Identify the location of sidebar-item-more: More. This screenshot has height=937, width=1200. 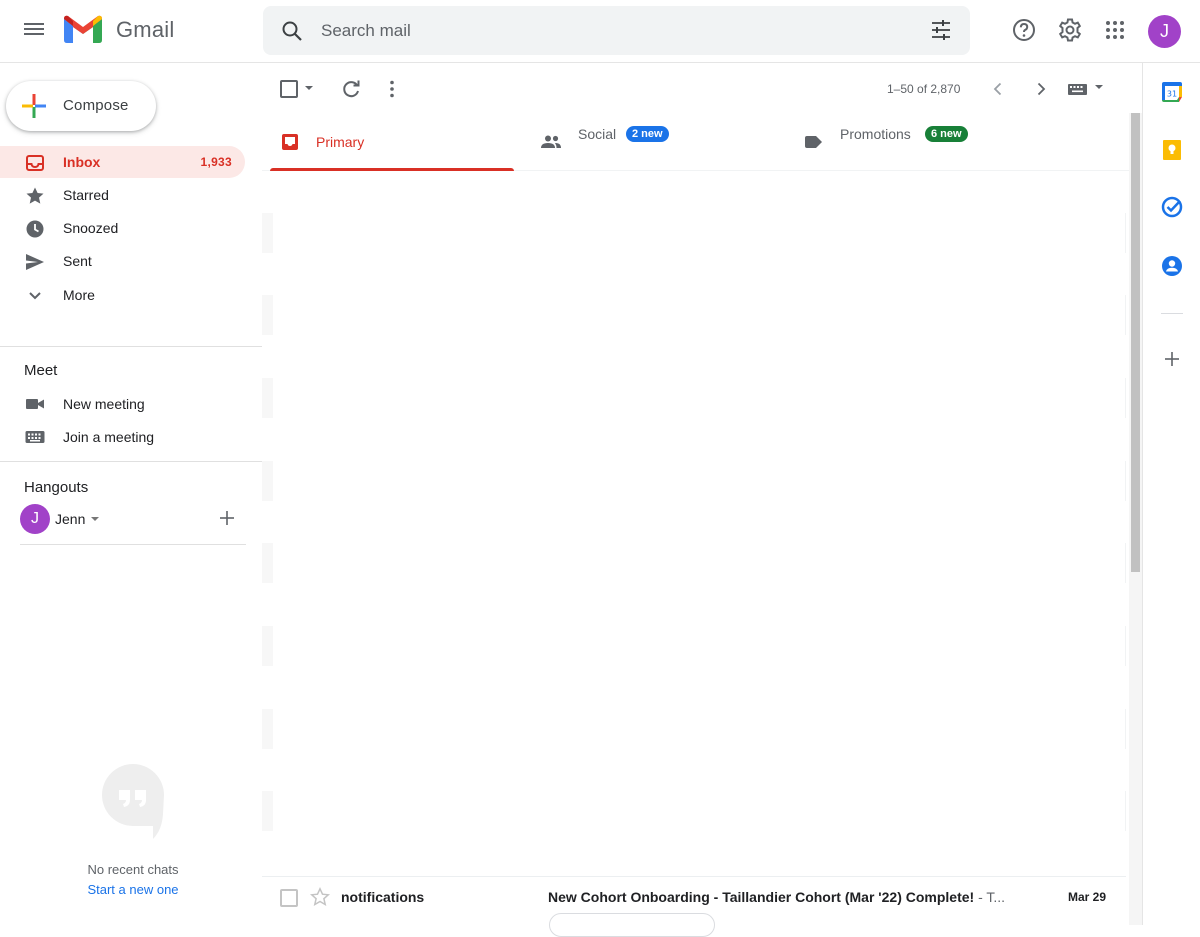
(122, 295).